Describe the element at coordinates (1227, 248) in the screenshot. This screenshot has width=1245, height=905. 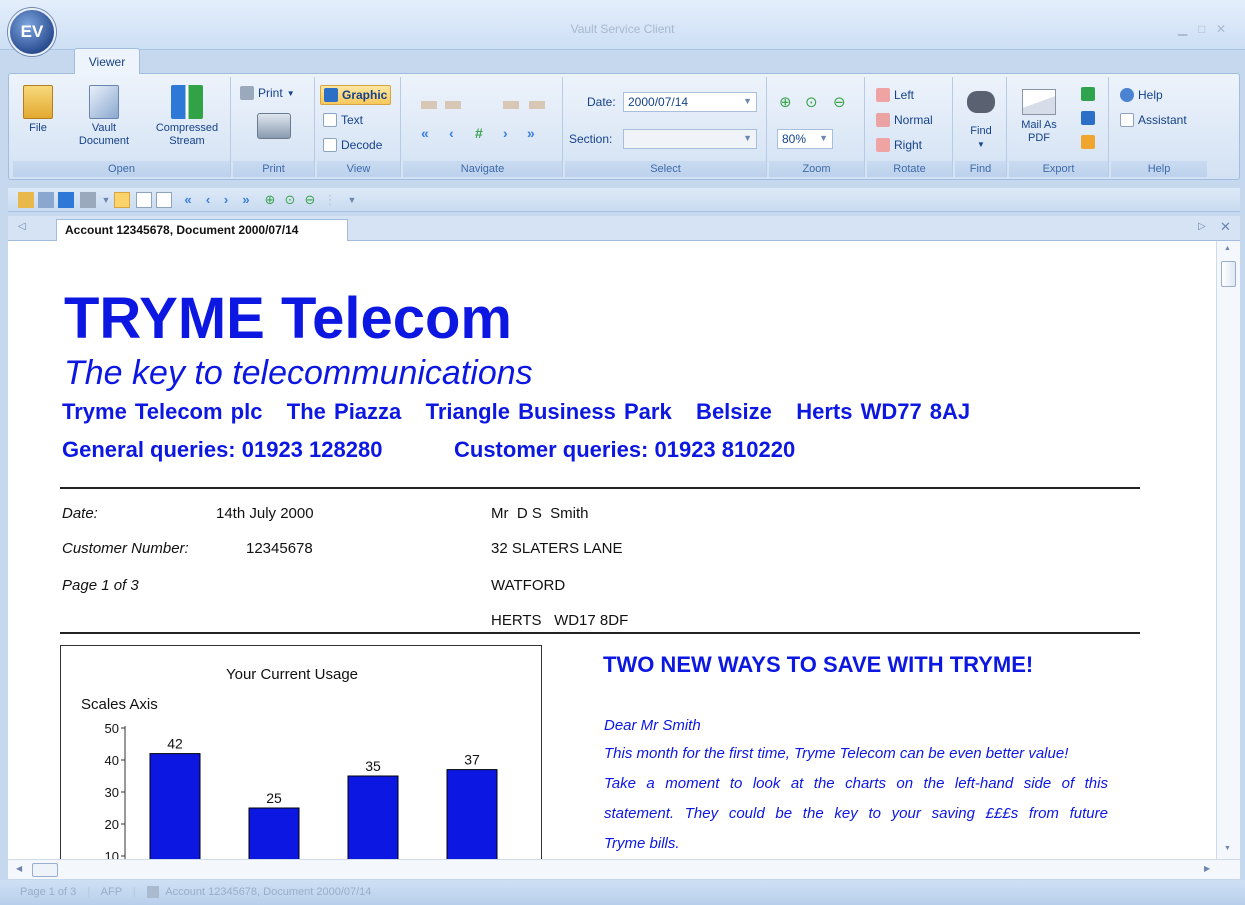
I see `scroll-up-icon: ▲` at that location.